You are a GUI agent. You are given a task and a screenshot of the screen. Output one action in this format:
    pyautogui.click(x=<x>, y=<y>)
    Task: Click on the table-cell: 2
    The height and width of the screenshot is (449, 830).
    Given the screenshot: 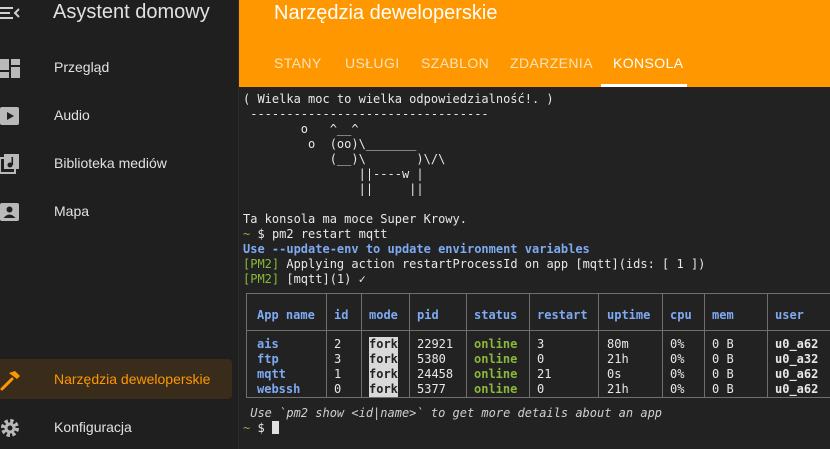 What is the action you would take?
    pyautogui.click(x=338, y=344)
    